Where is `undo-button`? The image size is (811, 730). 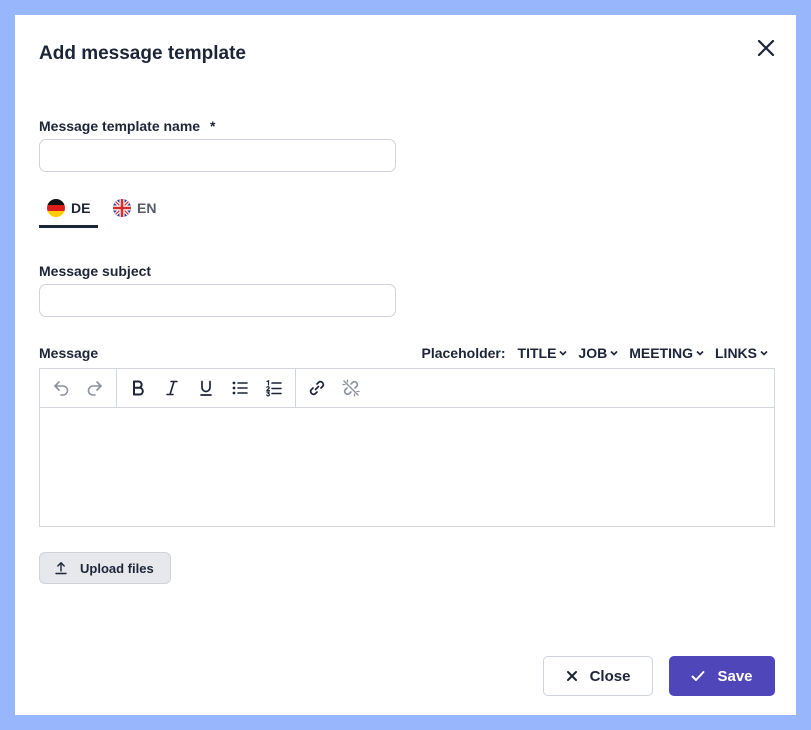 undo-button is located at coordinates (61, 388).